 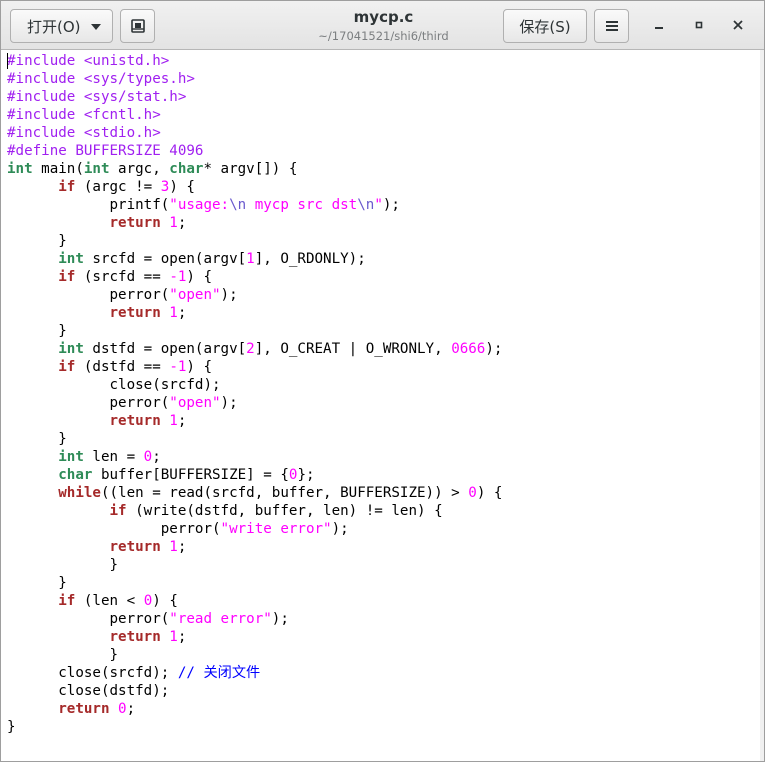 I want to click on code-token: #include <sys/types.h>, so click(x=101, y=79).